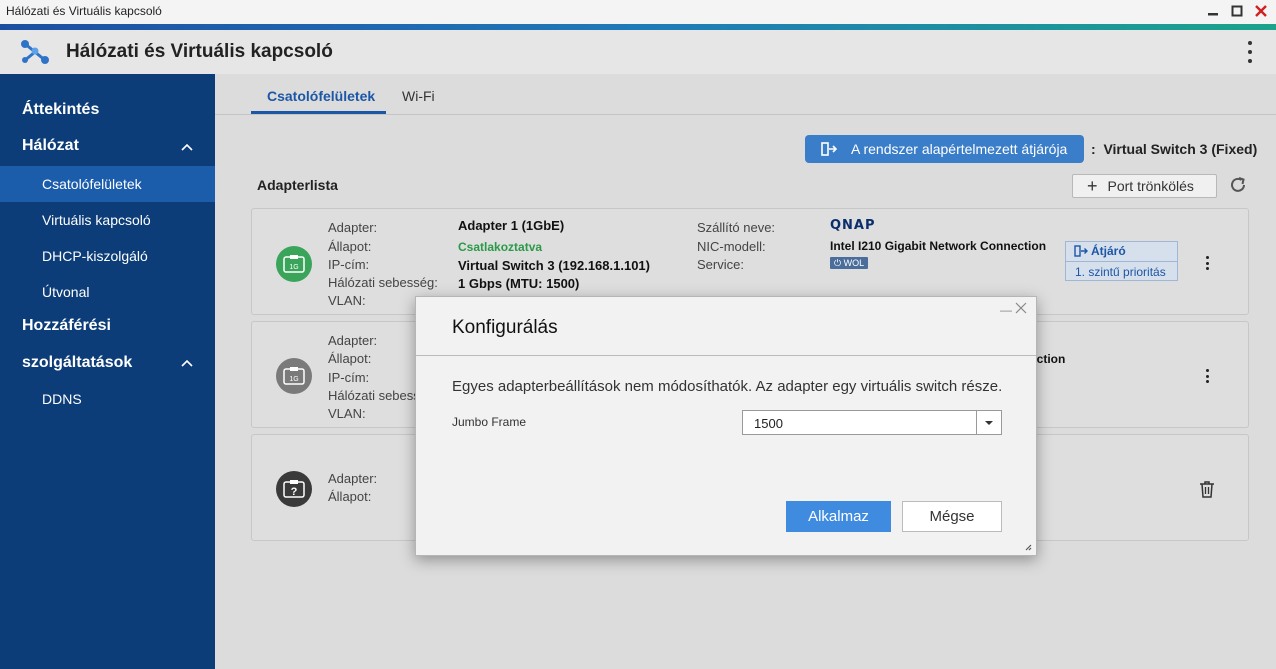 Image resolution: width=1276 pixels, height=669 pixels. I want to click on window-controls, so click(1237, 11).